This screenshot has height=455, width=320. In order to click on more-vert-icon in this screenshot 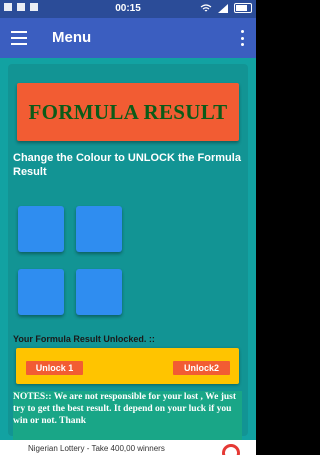, I will do `click(242, 38)`.